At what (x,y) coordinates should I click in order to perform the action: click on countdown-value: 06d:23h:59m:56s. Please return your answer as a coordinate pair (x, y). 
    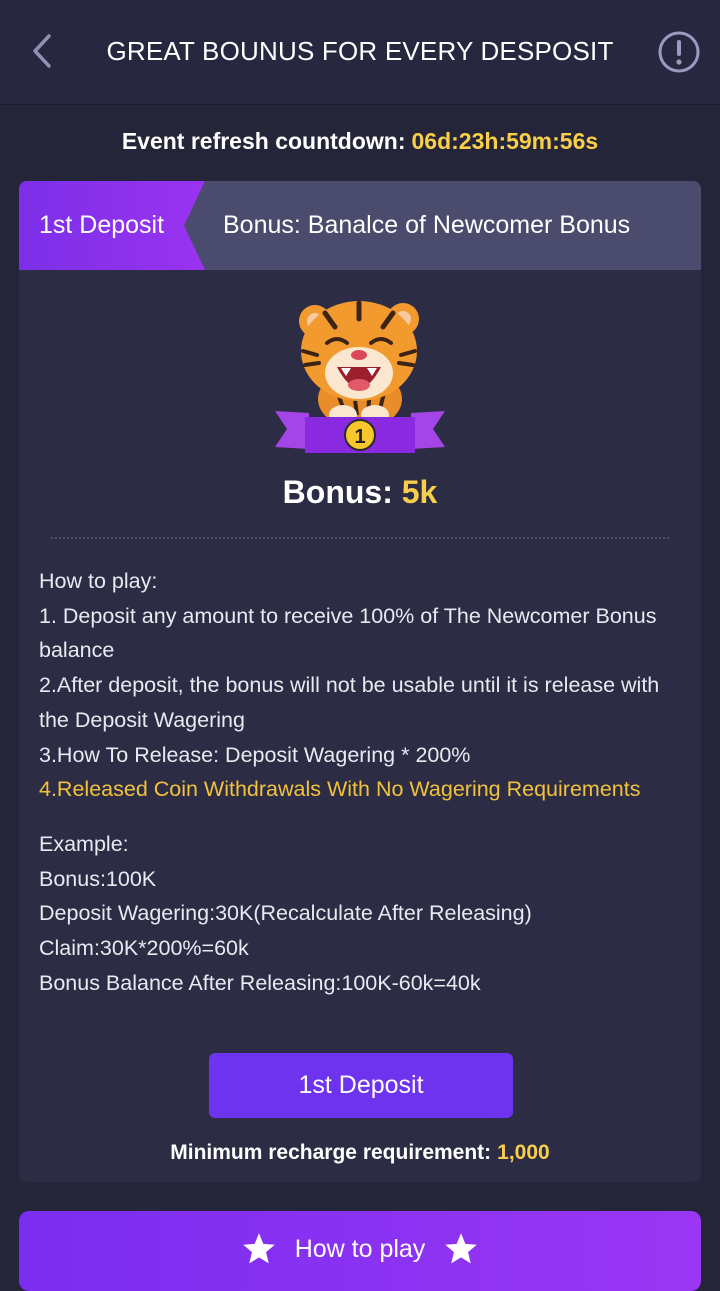
    Looking at the image, I should click on (505, 141).